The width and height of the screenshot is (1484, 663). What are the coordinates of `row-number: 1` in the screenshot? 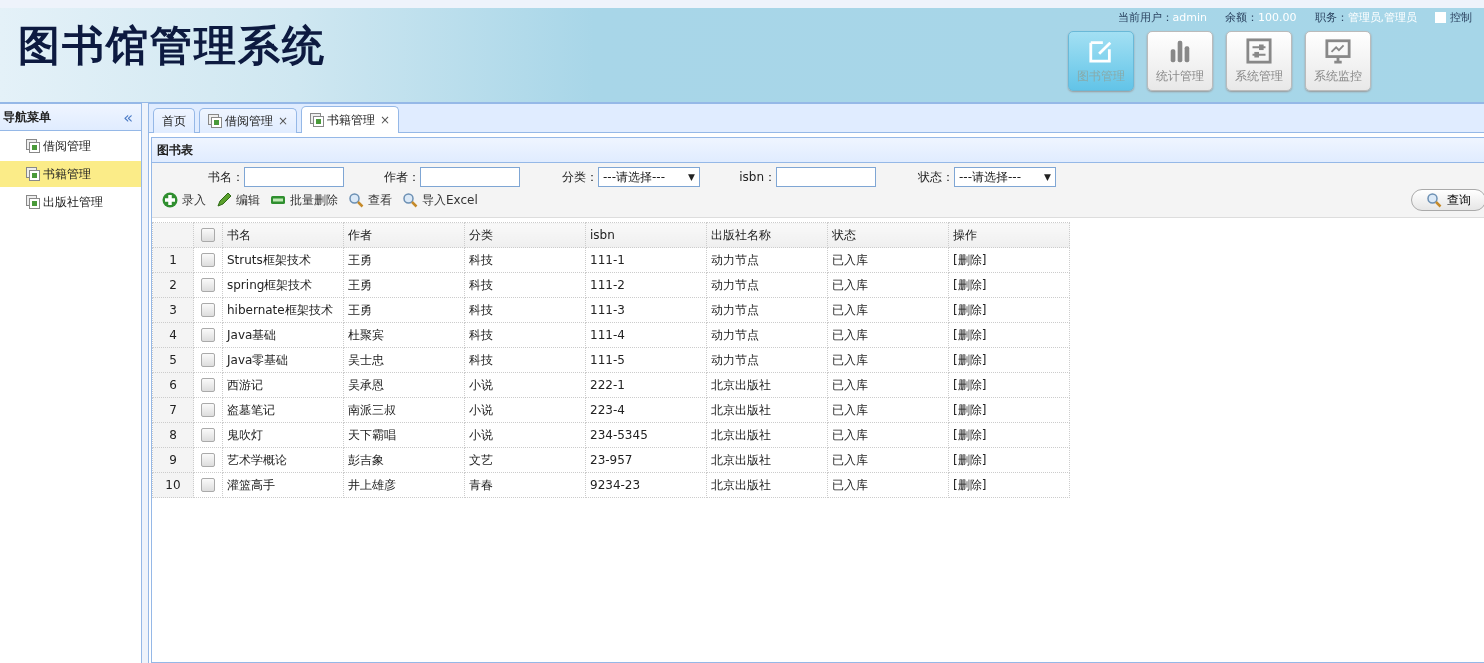 It's located at (173, 260).